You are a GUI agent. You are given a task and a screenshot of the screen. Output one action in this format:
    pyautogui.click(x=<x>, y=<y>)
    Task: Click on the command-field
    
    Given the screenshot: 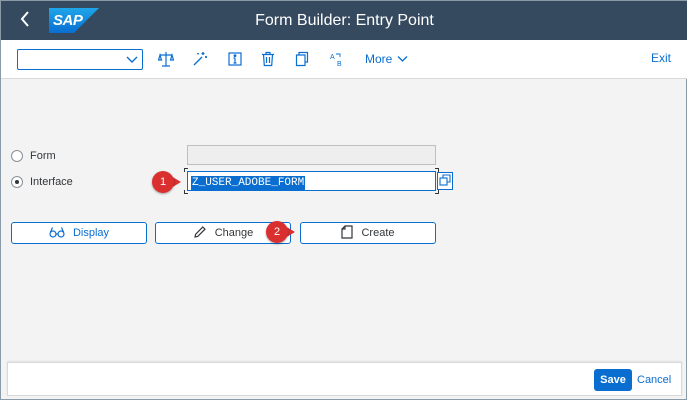 What is the action you would take?
    pyautogui.click(x=80, y=59)
    